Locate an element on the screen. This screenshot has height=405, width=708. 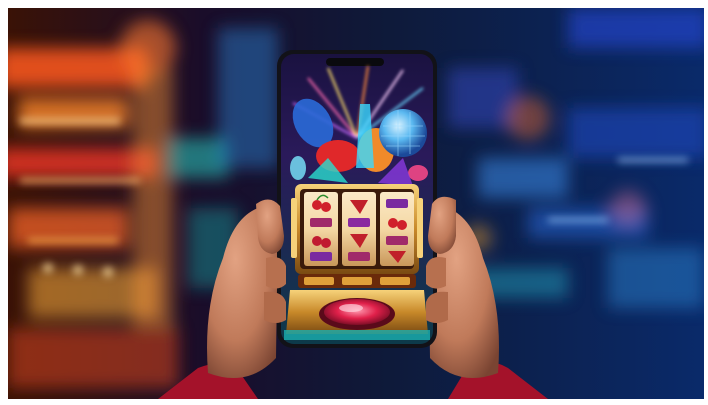
reels is located at coordinates (359, 229).